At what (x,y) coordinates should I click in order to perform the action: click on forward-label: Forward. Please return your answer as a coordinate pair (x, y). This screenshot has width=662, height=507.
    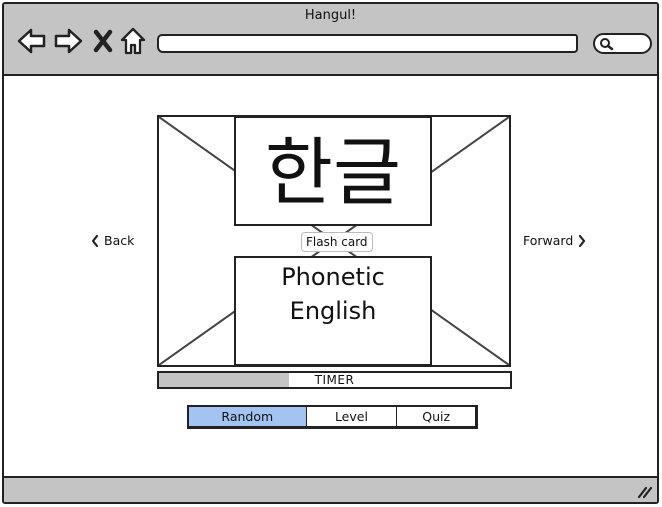
    Looking at the image, I should click on (548, 240).